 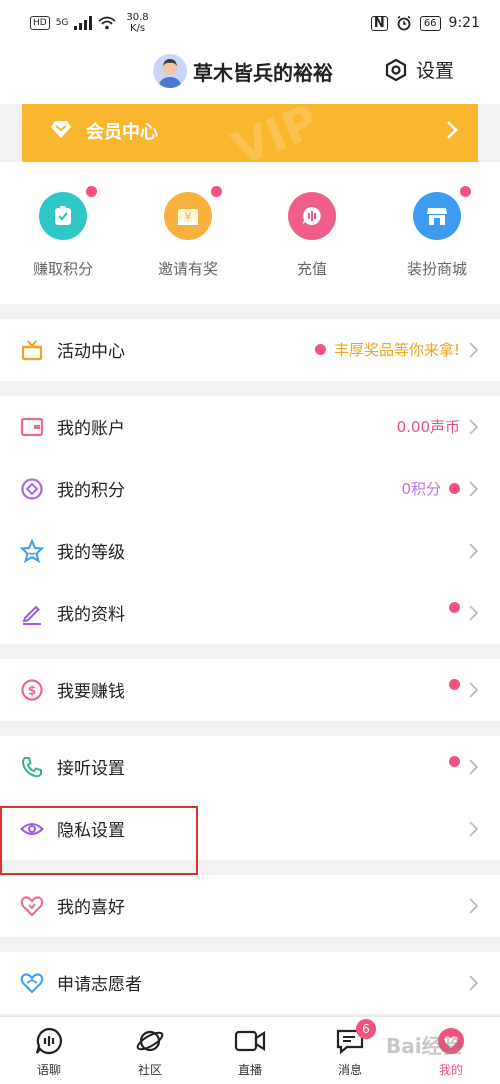 I want to click on my-level-label: 我的等级, so click(x=91, y=553).